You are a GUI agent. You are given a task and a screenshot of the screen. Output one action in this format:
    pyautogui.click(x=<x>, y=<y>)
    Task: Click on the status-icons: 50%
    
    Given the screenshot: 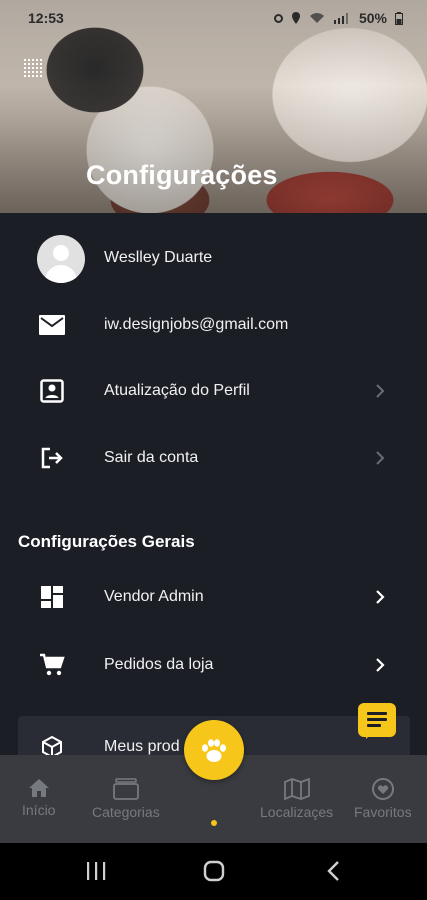 What is the action you would take?
    pyautogui.click(x=338, y=18)
    